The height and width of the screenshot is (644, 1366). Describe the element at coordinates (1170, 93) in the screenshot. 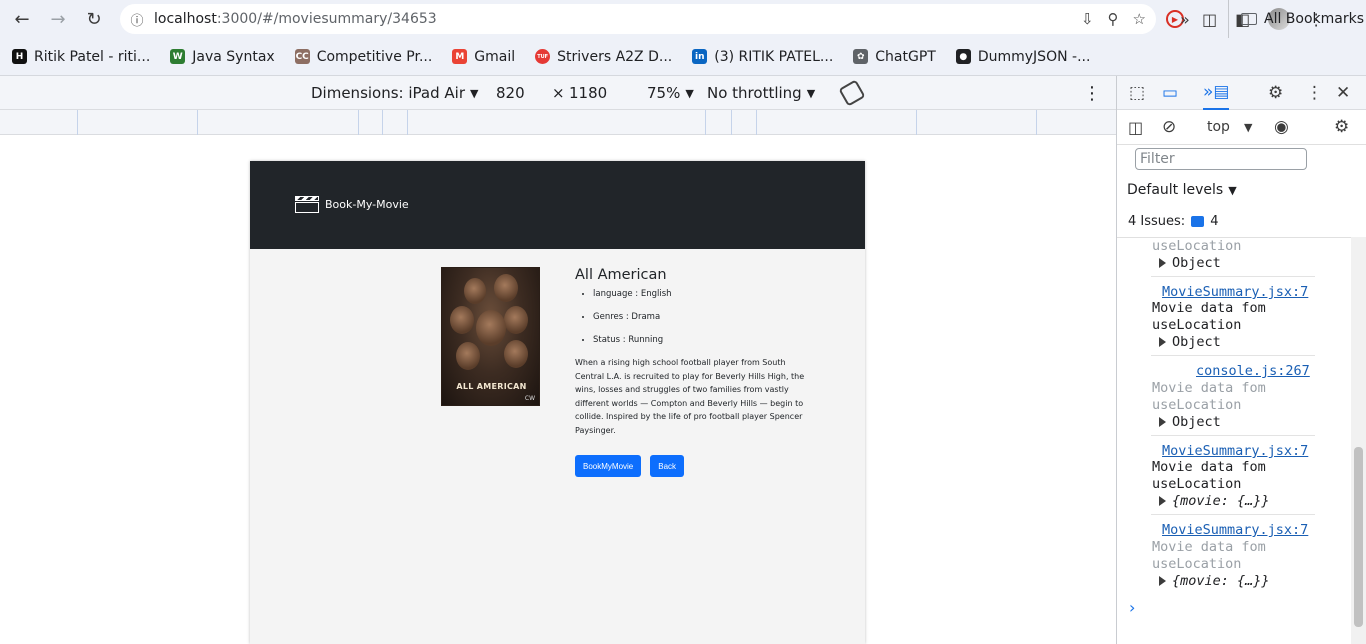

I see `device-toggle-icon: ▭` at that location.